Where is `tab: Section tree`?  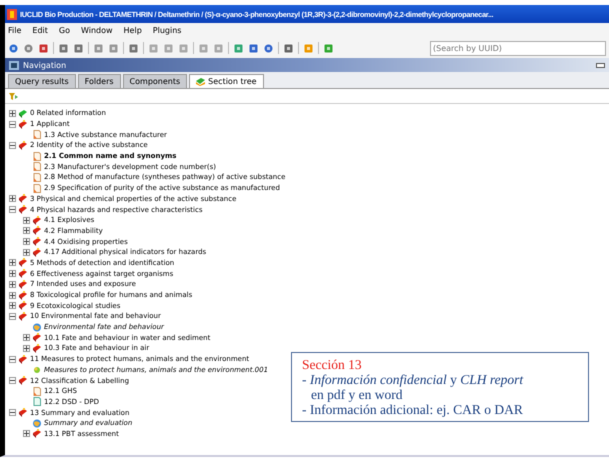 tab: Section tree is located at coordinates (226, 81).